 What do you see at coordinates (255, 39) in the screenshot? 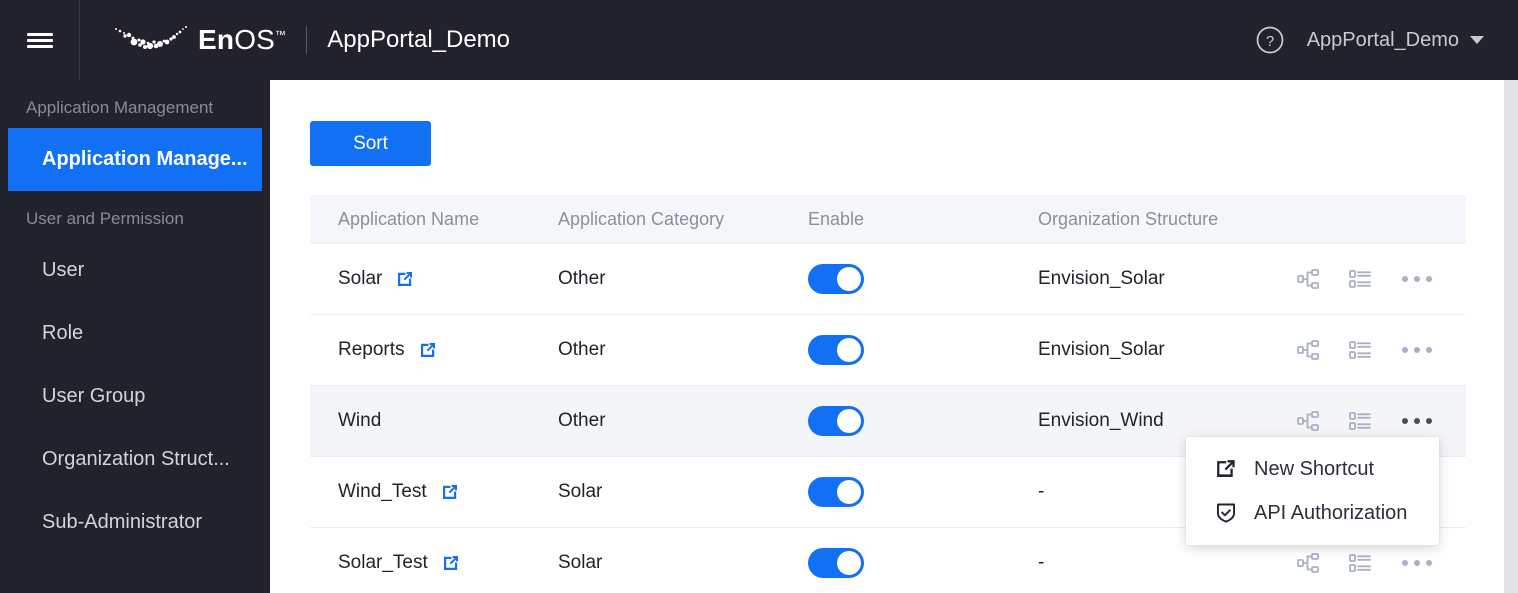
I see `logo-text-light: OS` at bounding box center [255, 39].